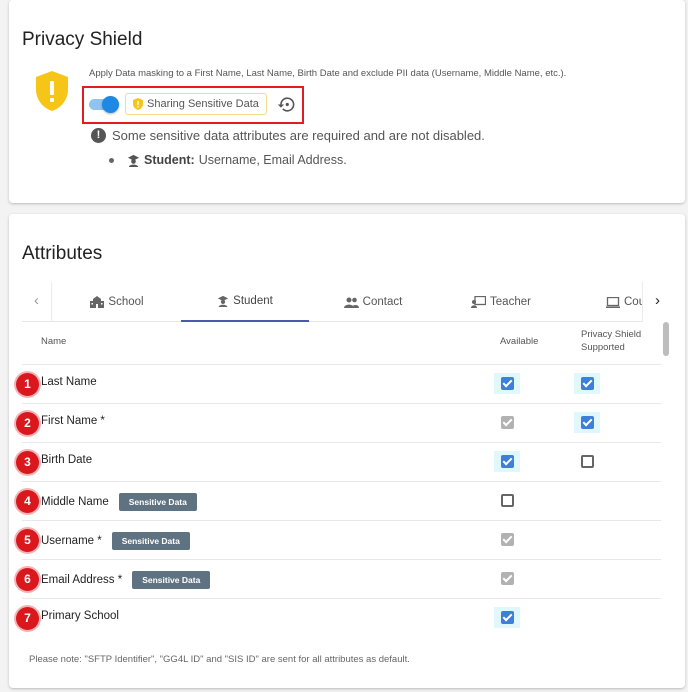 The image size is (688, 692). I want to click on tab-teacher: Teacher, so click(501, 302).